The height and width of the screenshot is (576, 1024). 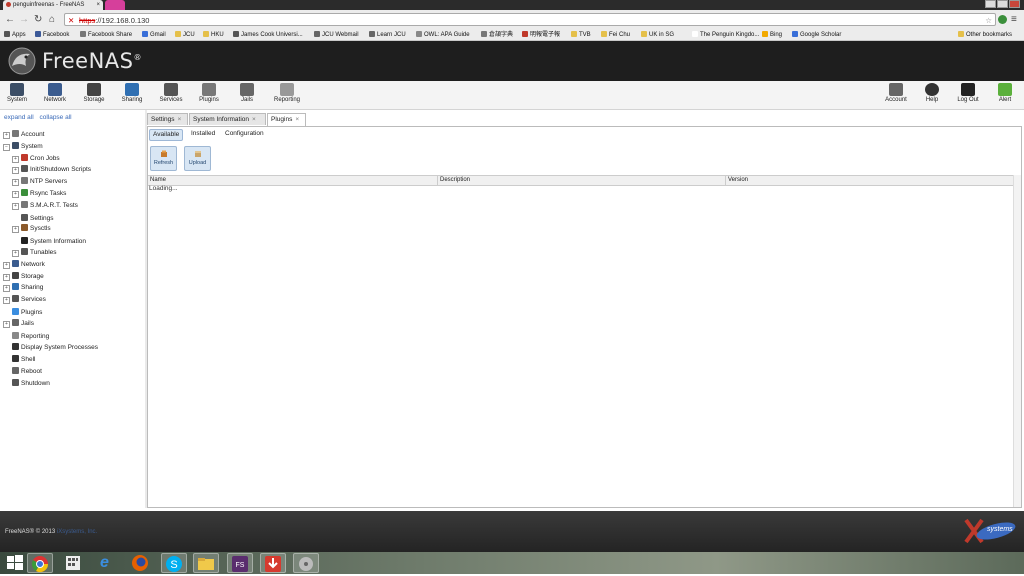 I want to click on tree-item-shell: Shell, so click(x=19, y=359).